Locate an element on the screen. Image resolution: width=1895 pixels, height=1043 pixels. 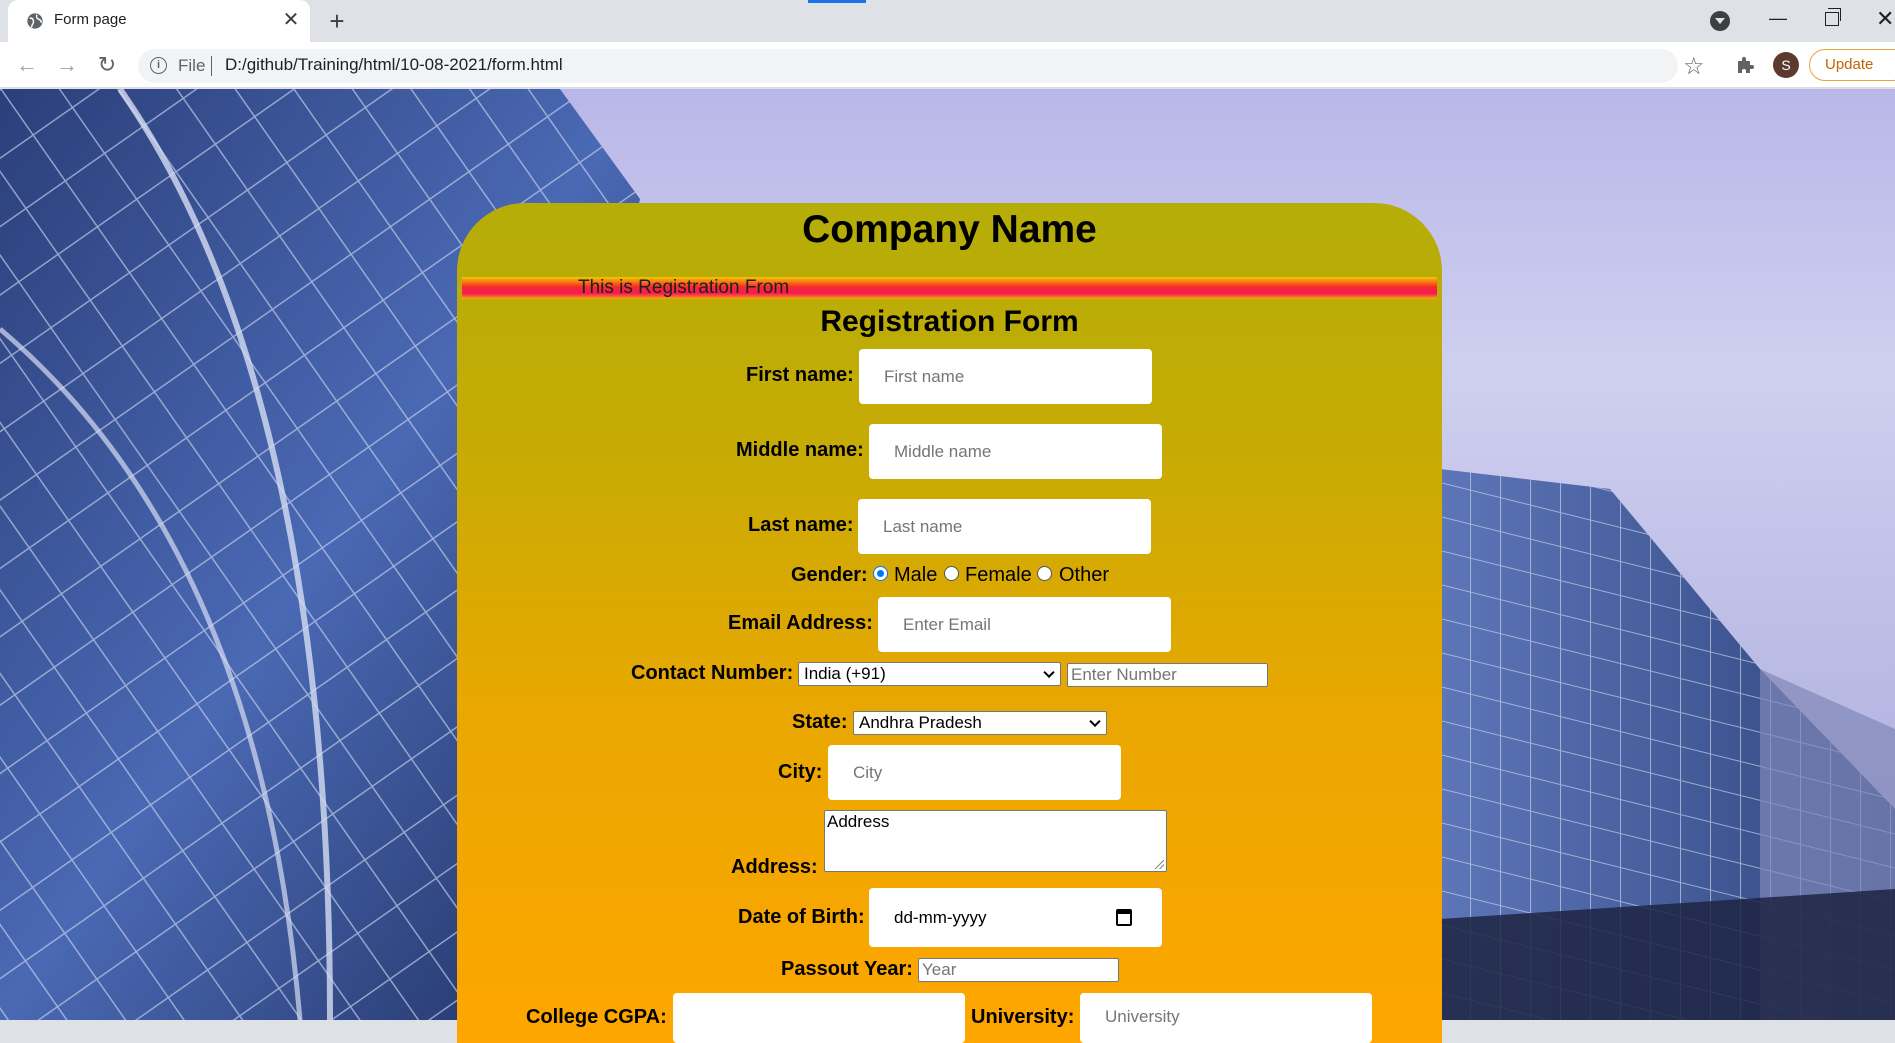
country-code-select: India (+91) is located at coordinates (929, 674).